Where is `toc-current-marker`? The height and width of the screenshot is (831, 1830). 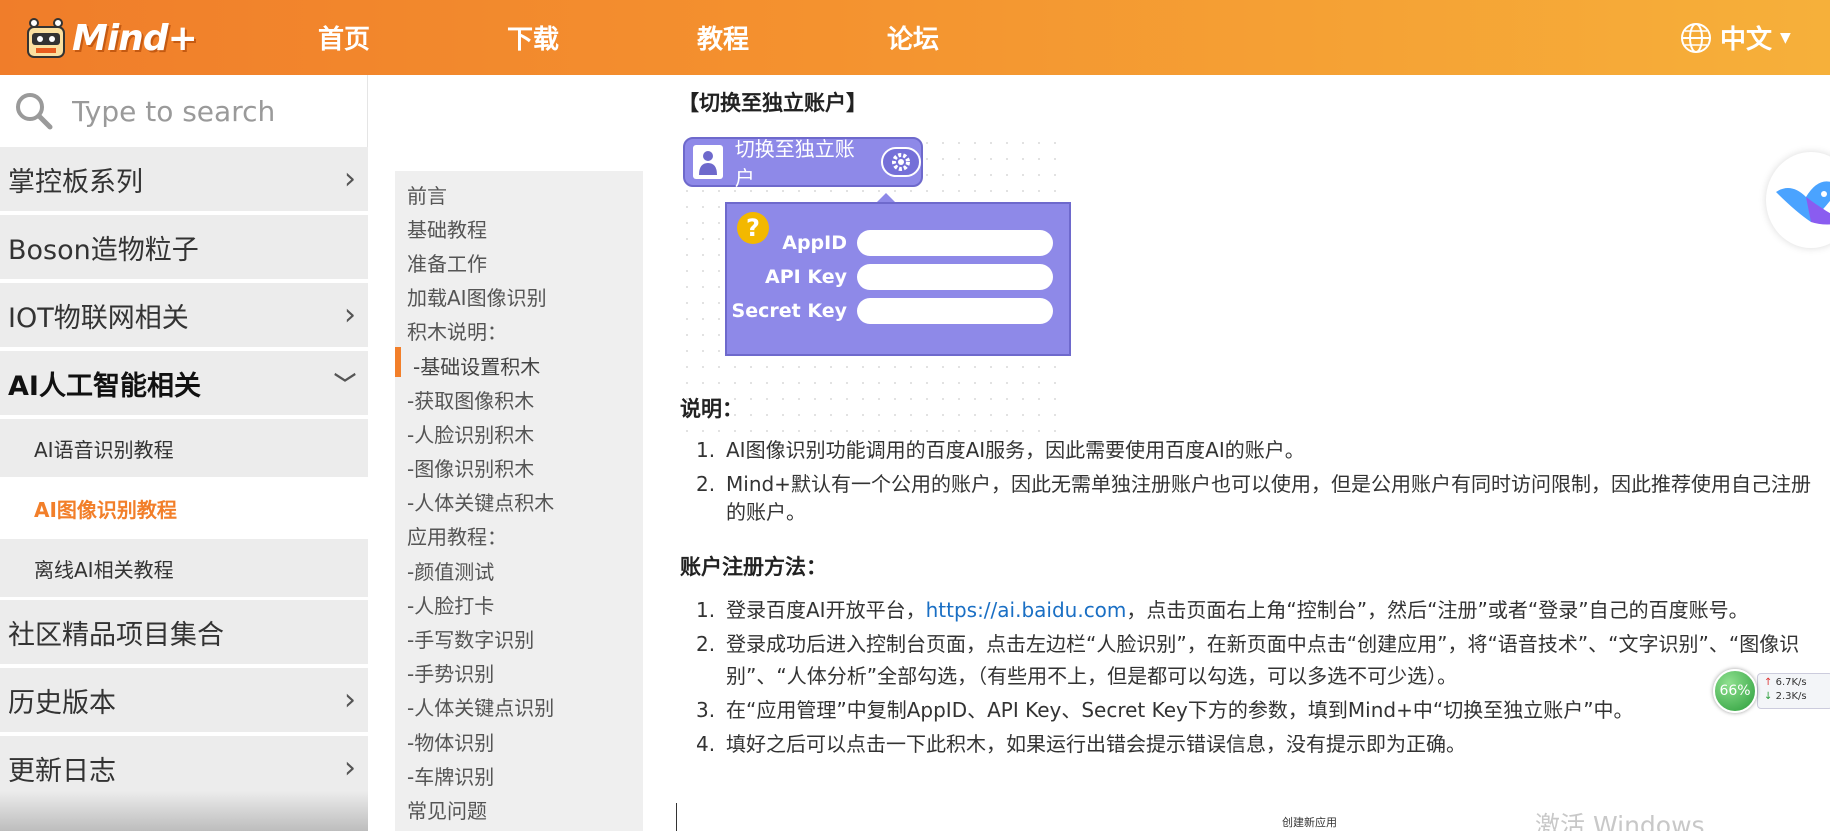 toc-current-marker is located at coordinates (398, 362).